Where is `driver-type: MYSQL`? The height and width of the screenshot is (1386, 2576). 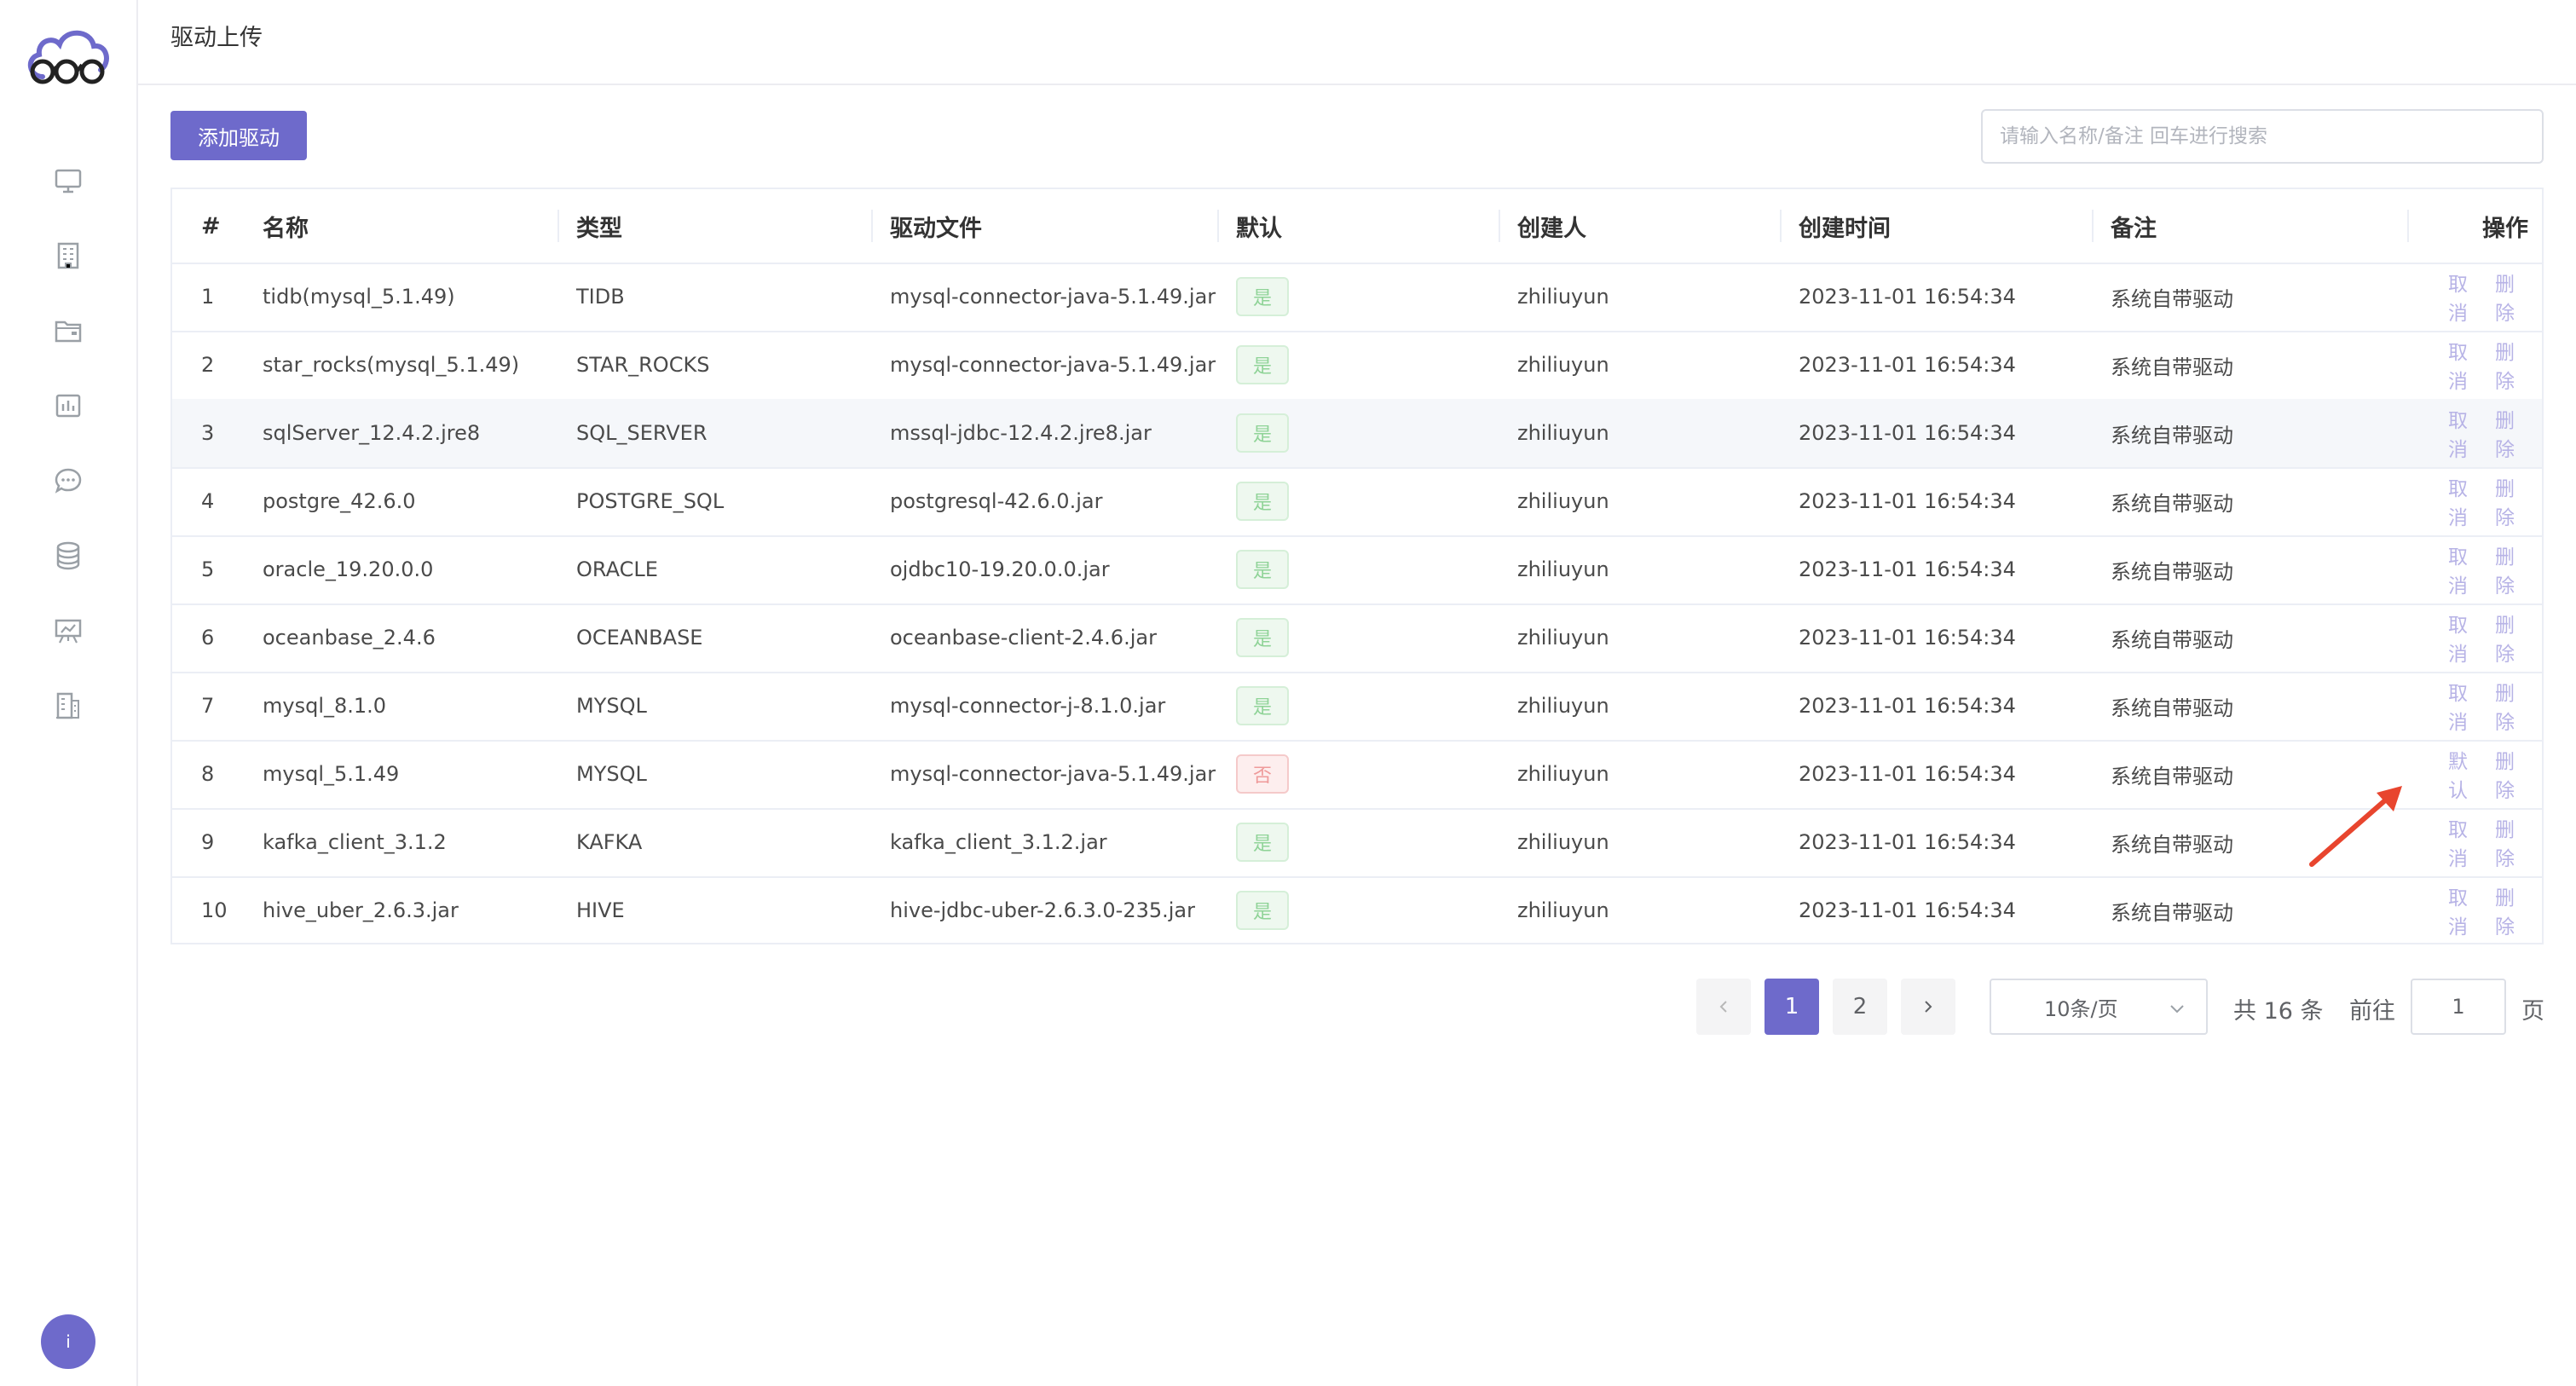
driver-type: MYSQL is located at coordinates (611, 706).